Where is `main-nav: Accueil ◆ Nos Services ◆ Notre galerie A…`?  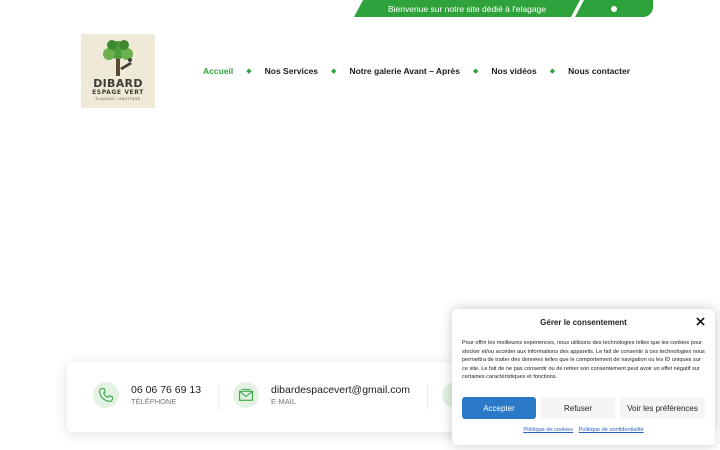 main-nav: Accueil ◆ Nos Services ◆ Notre galerie A… is located at coordinates (416, 71).